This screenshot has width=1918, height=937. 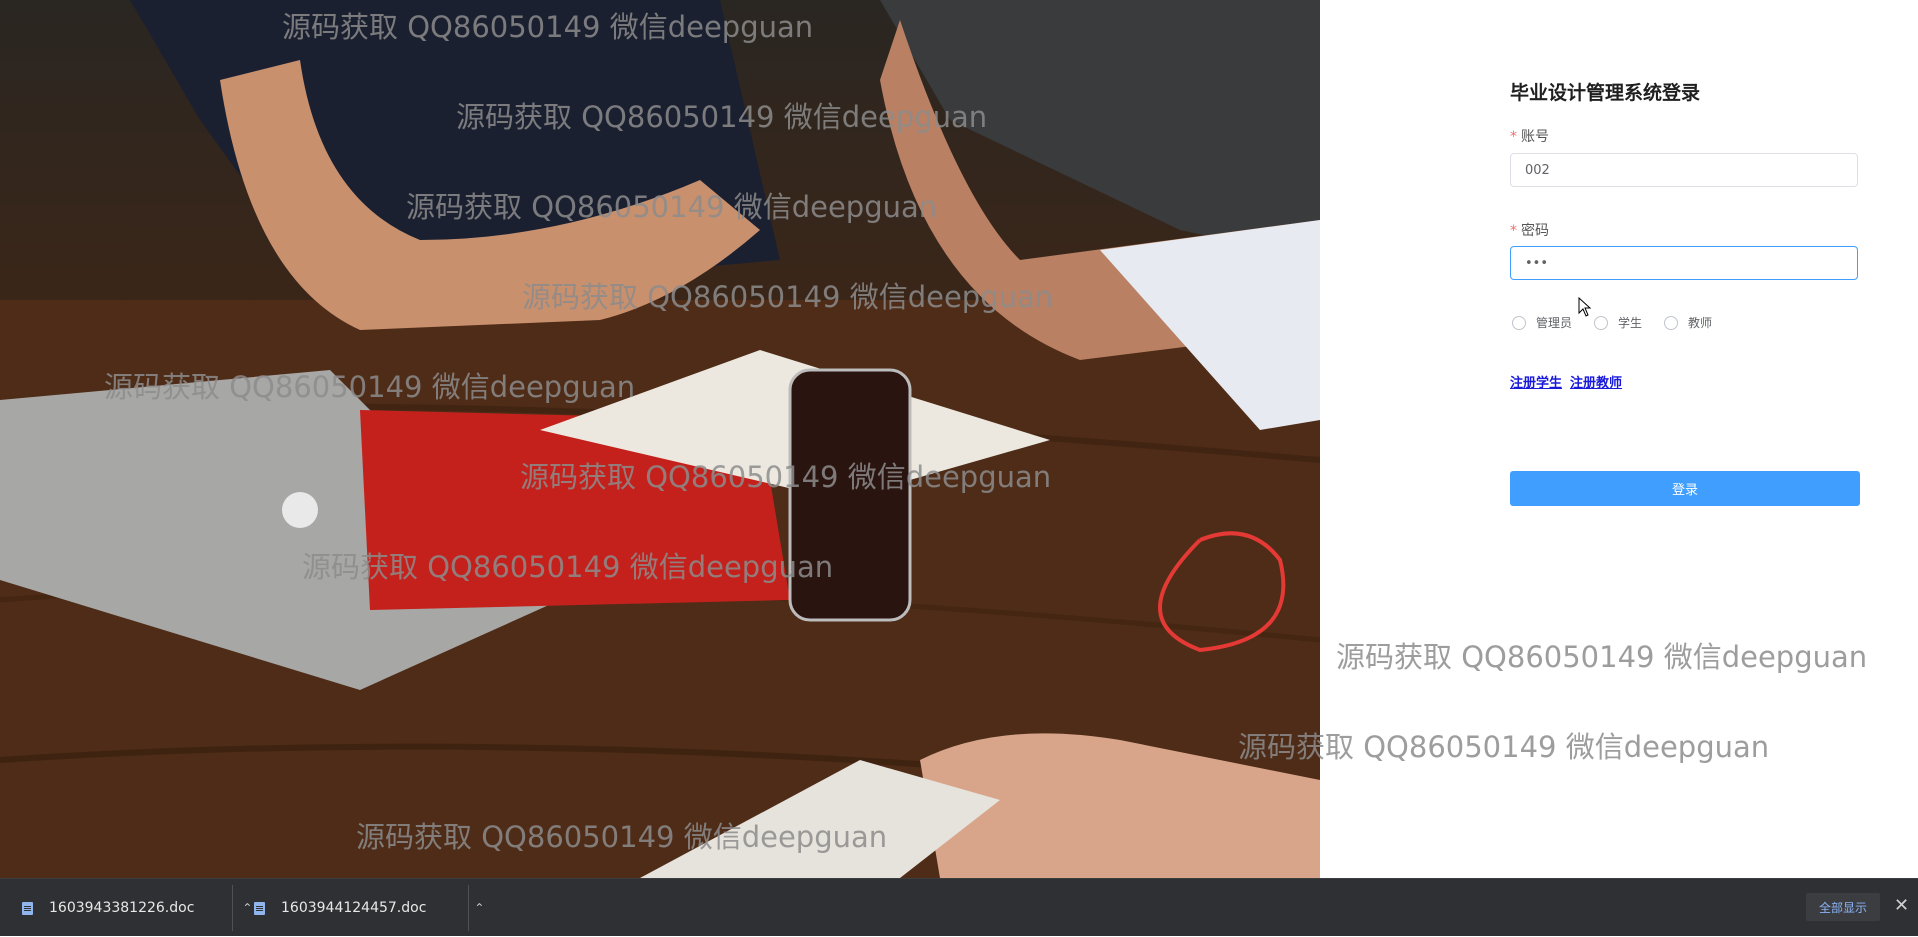 I want to click on register-student-link: 注册学生, so click(x=1536, y=383).